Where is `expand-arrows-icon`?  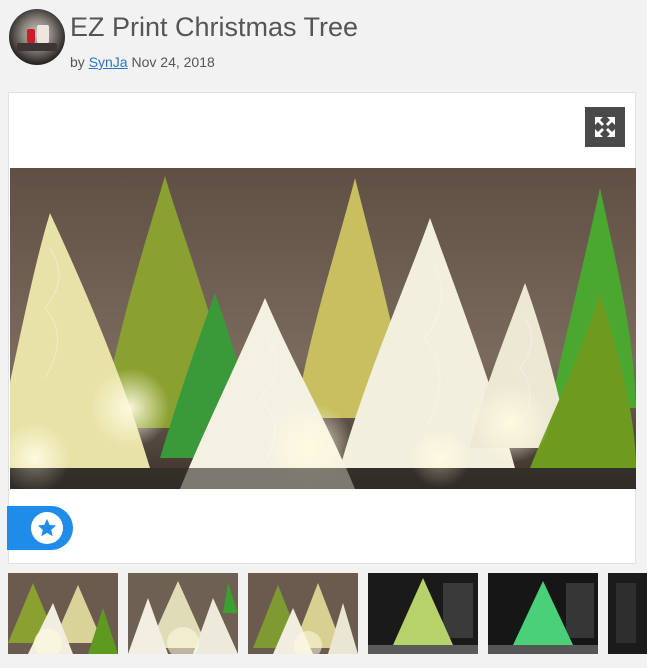 expand-arrows-icon is located at coordinates (605, 127).